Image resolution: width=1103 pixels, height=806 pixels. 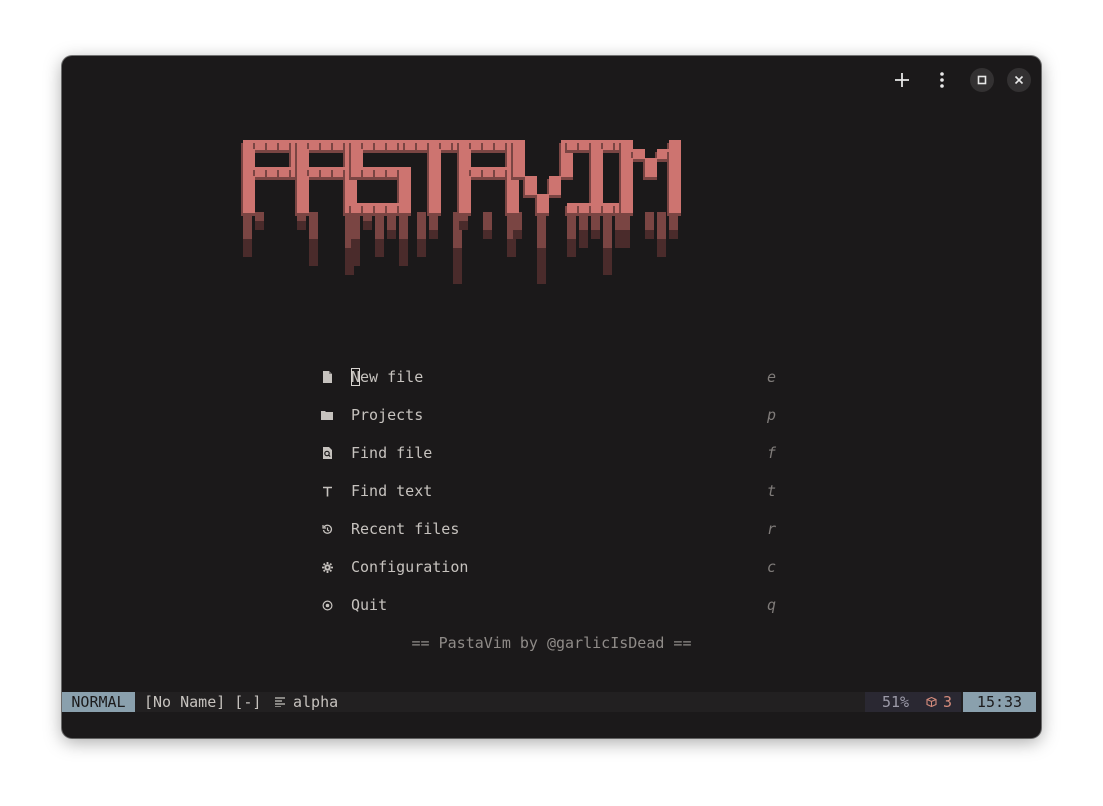 What do you see at coordinates (550, 492) in the screenshot?
I see `menu-item-find-text: Find text t` at bounding box center [550, 492].